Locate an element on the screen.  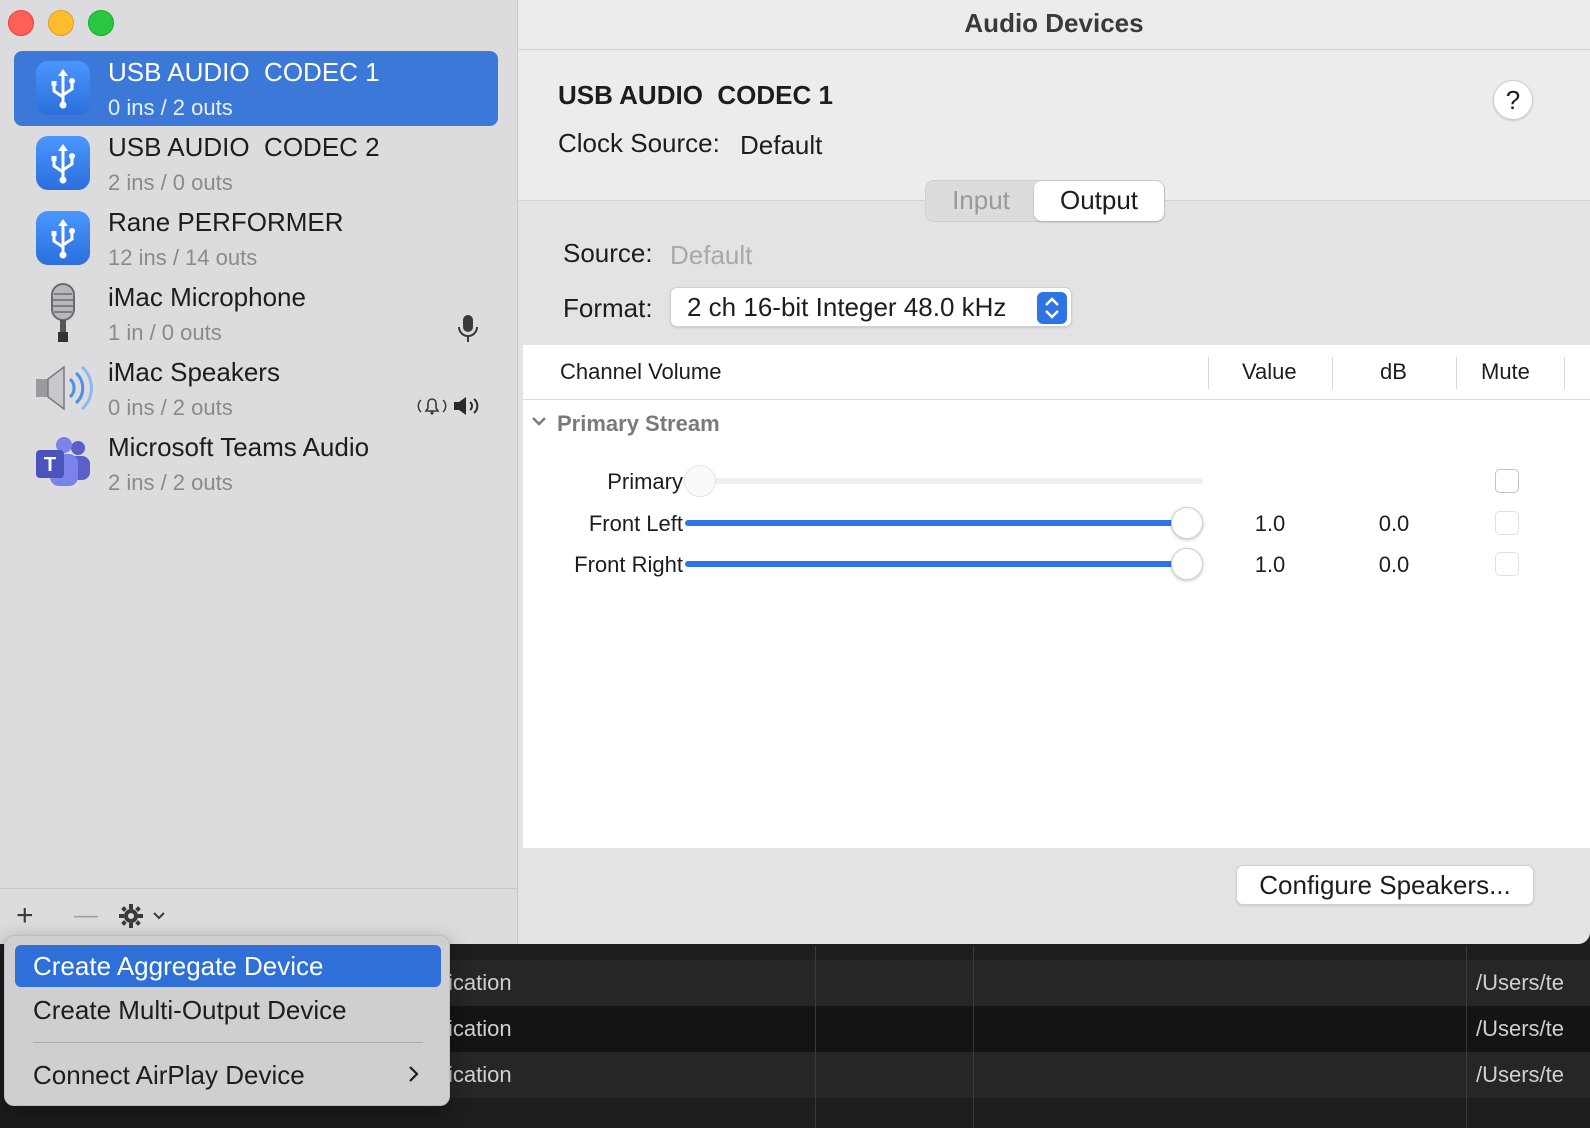
minimize-window-button is located at coordinates (61, 23).